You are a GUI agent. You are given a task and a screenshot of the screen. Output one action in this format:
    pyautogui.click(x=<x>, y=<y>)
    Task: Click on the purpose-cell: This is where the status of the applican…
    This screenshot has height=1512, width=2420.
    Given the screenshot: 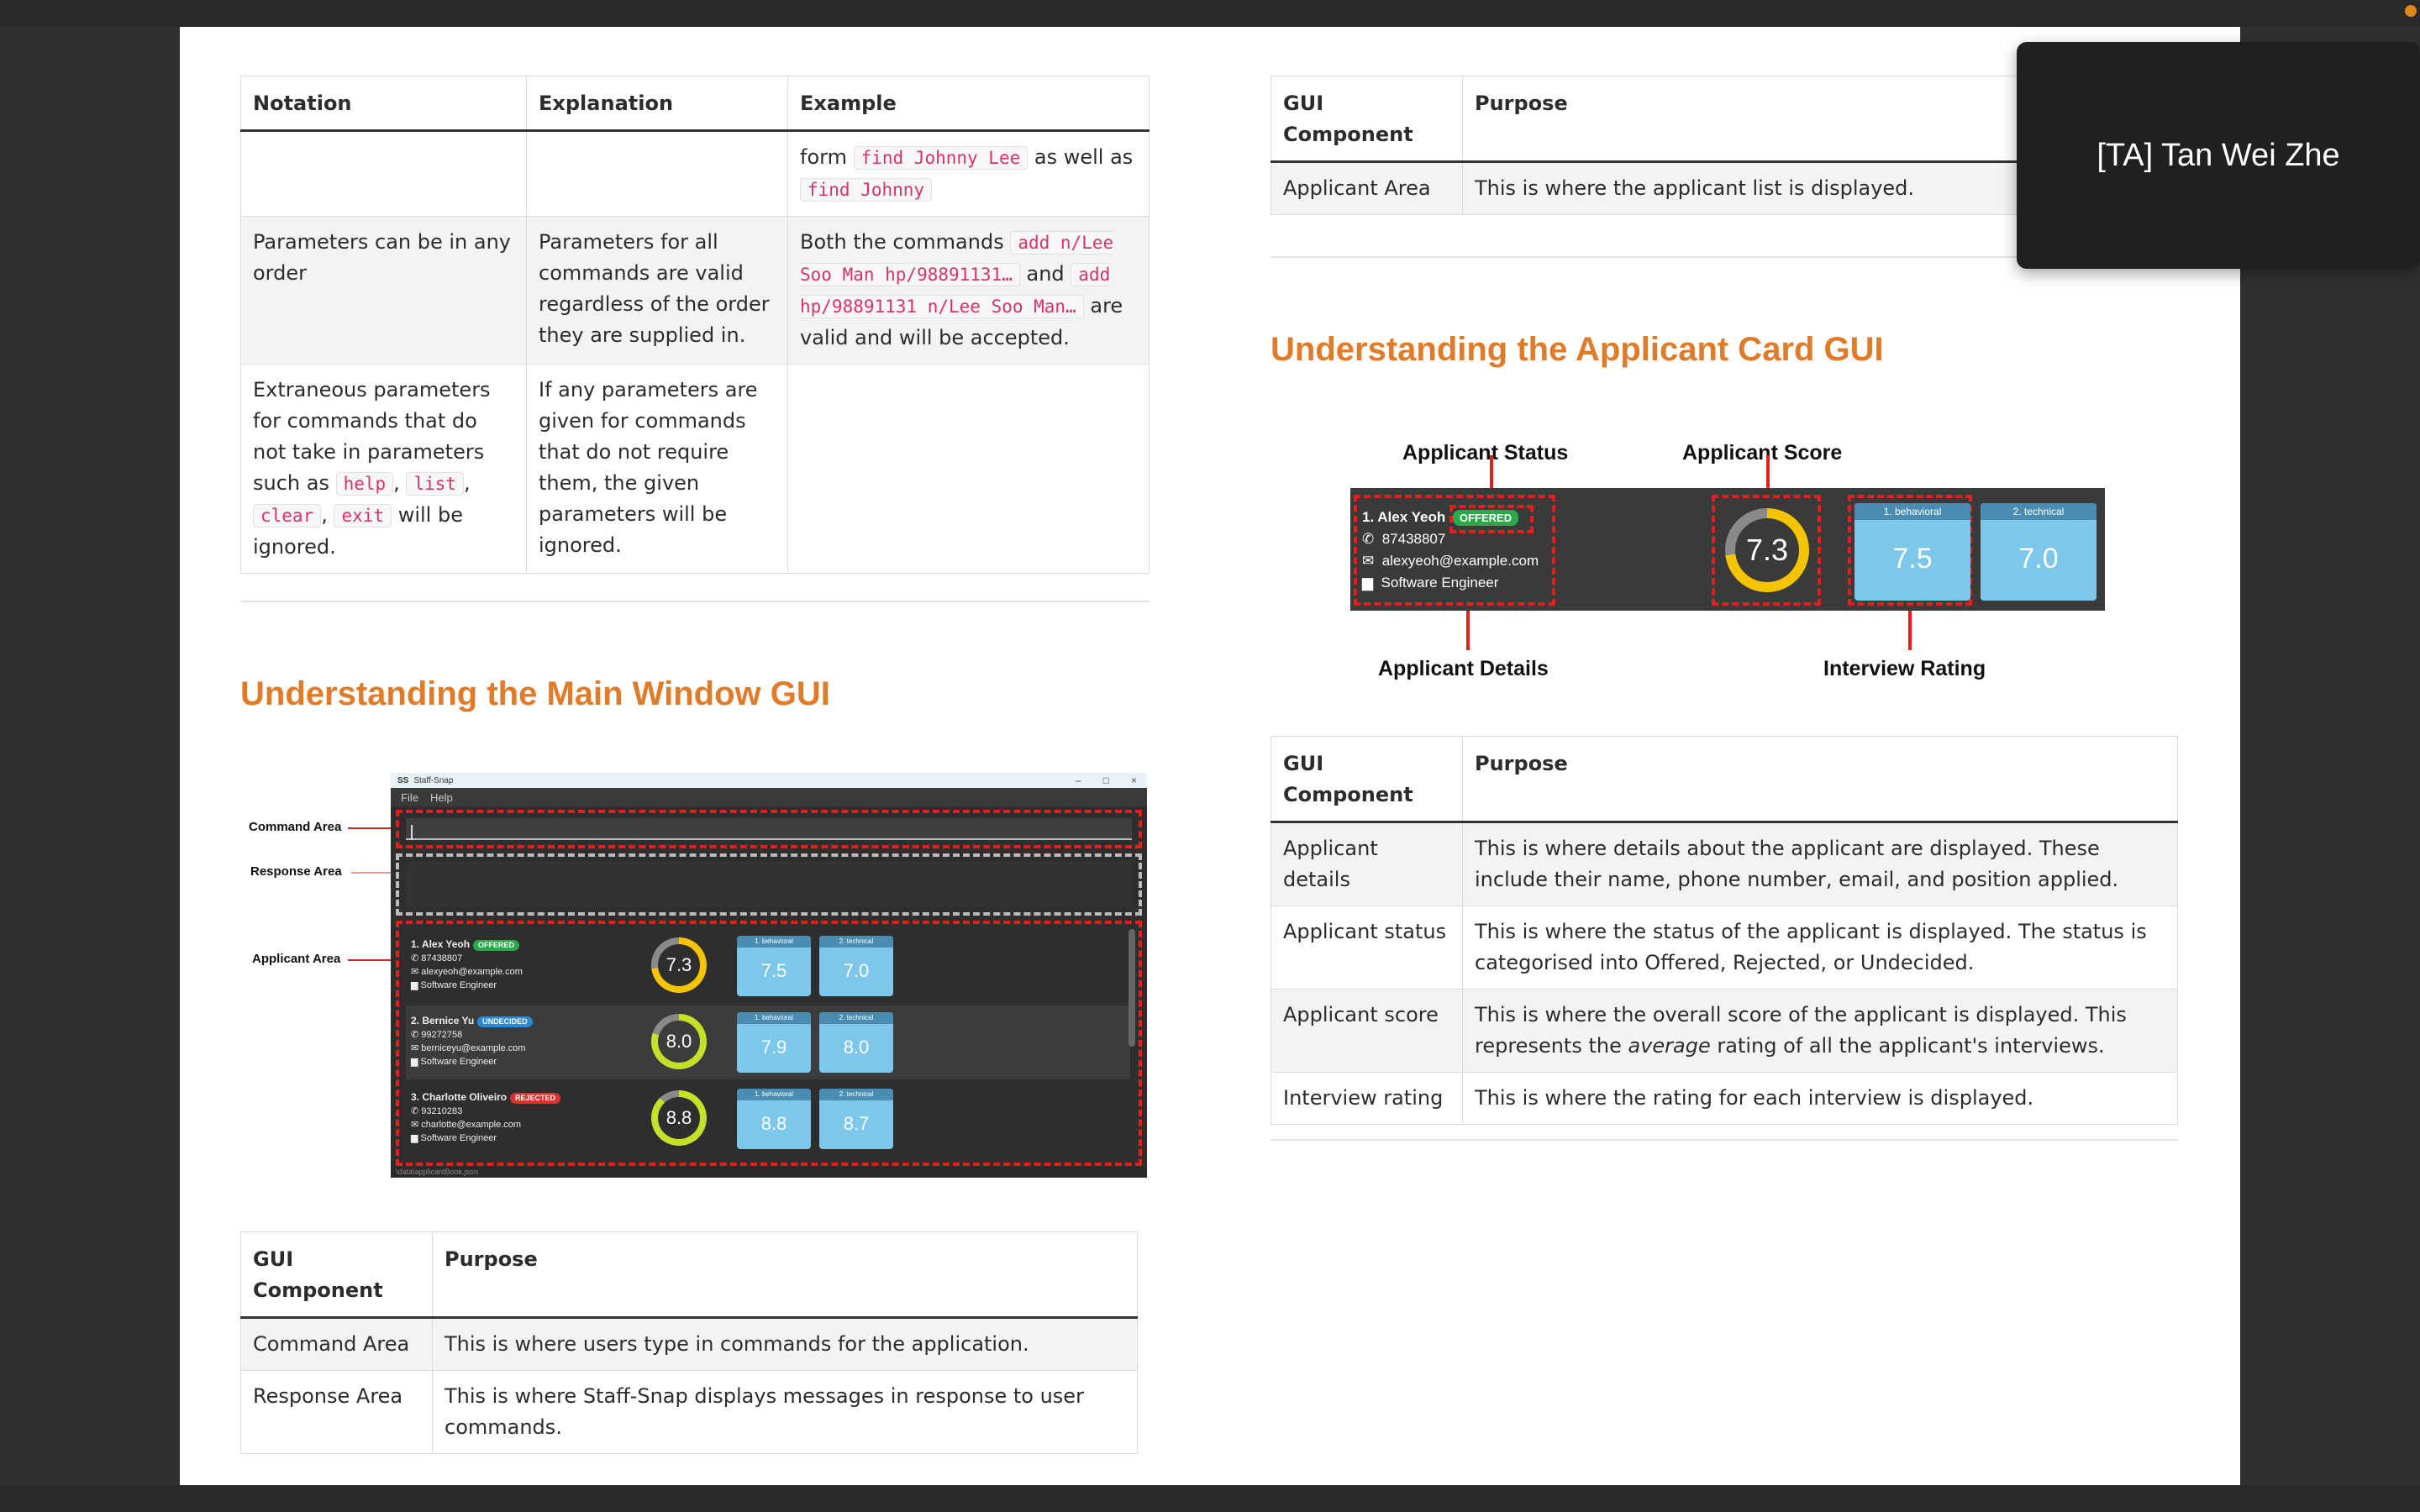 What is the action you would take?
    pyautogui.click(x=1820, y=948)
    